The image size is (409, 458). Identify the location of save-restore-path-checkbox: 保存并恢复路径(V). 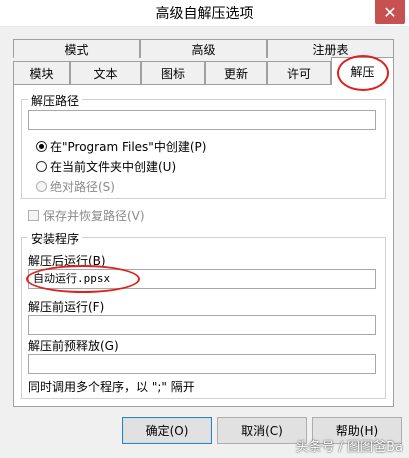
(86, 215).